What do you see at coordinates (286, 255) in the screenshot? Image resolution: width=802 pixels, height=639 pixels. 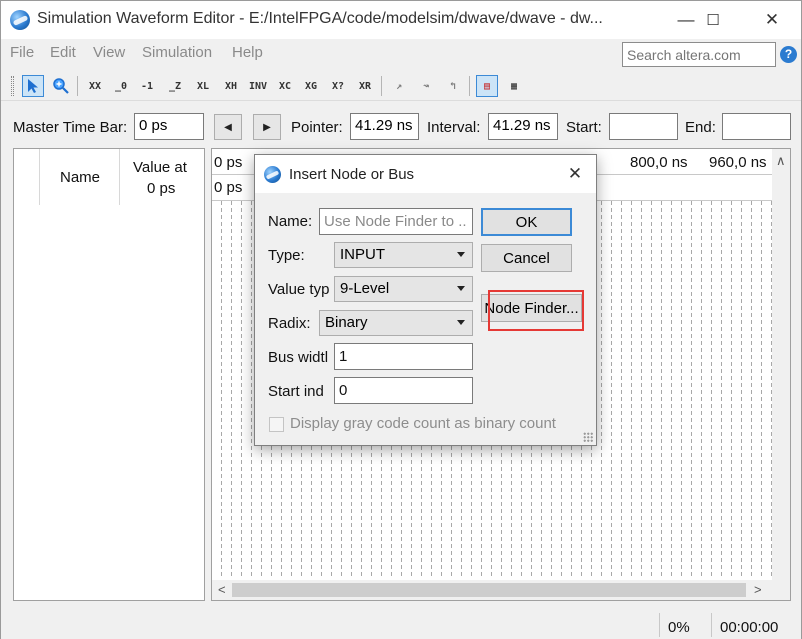 I see `type-label: Type:` at bounding box center [286, 255].